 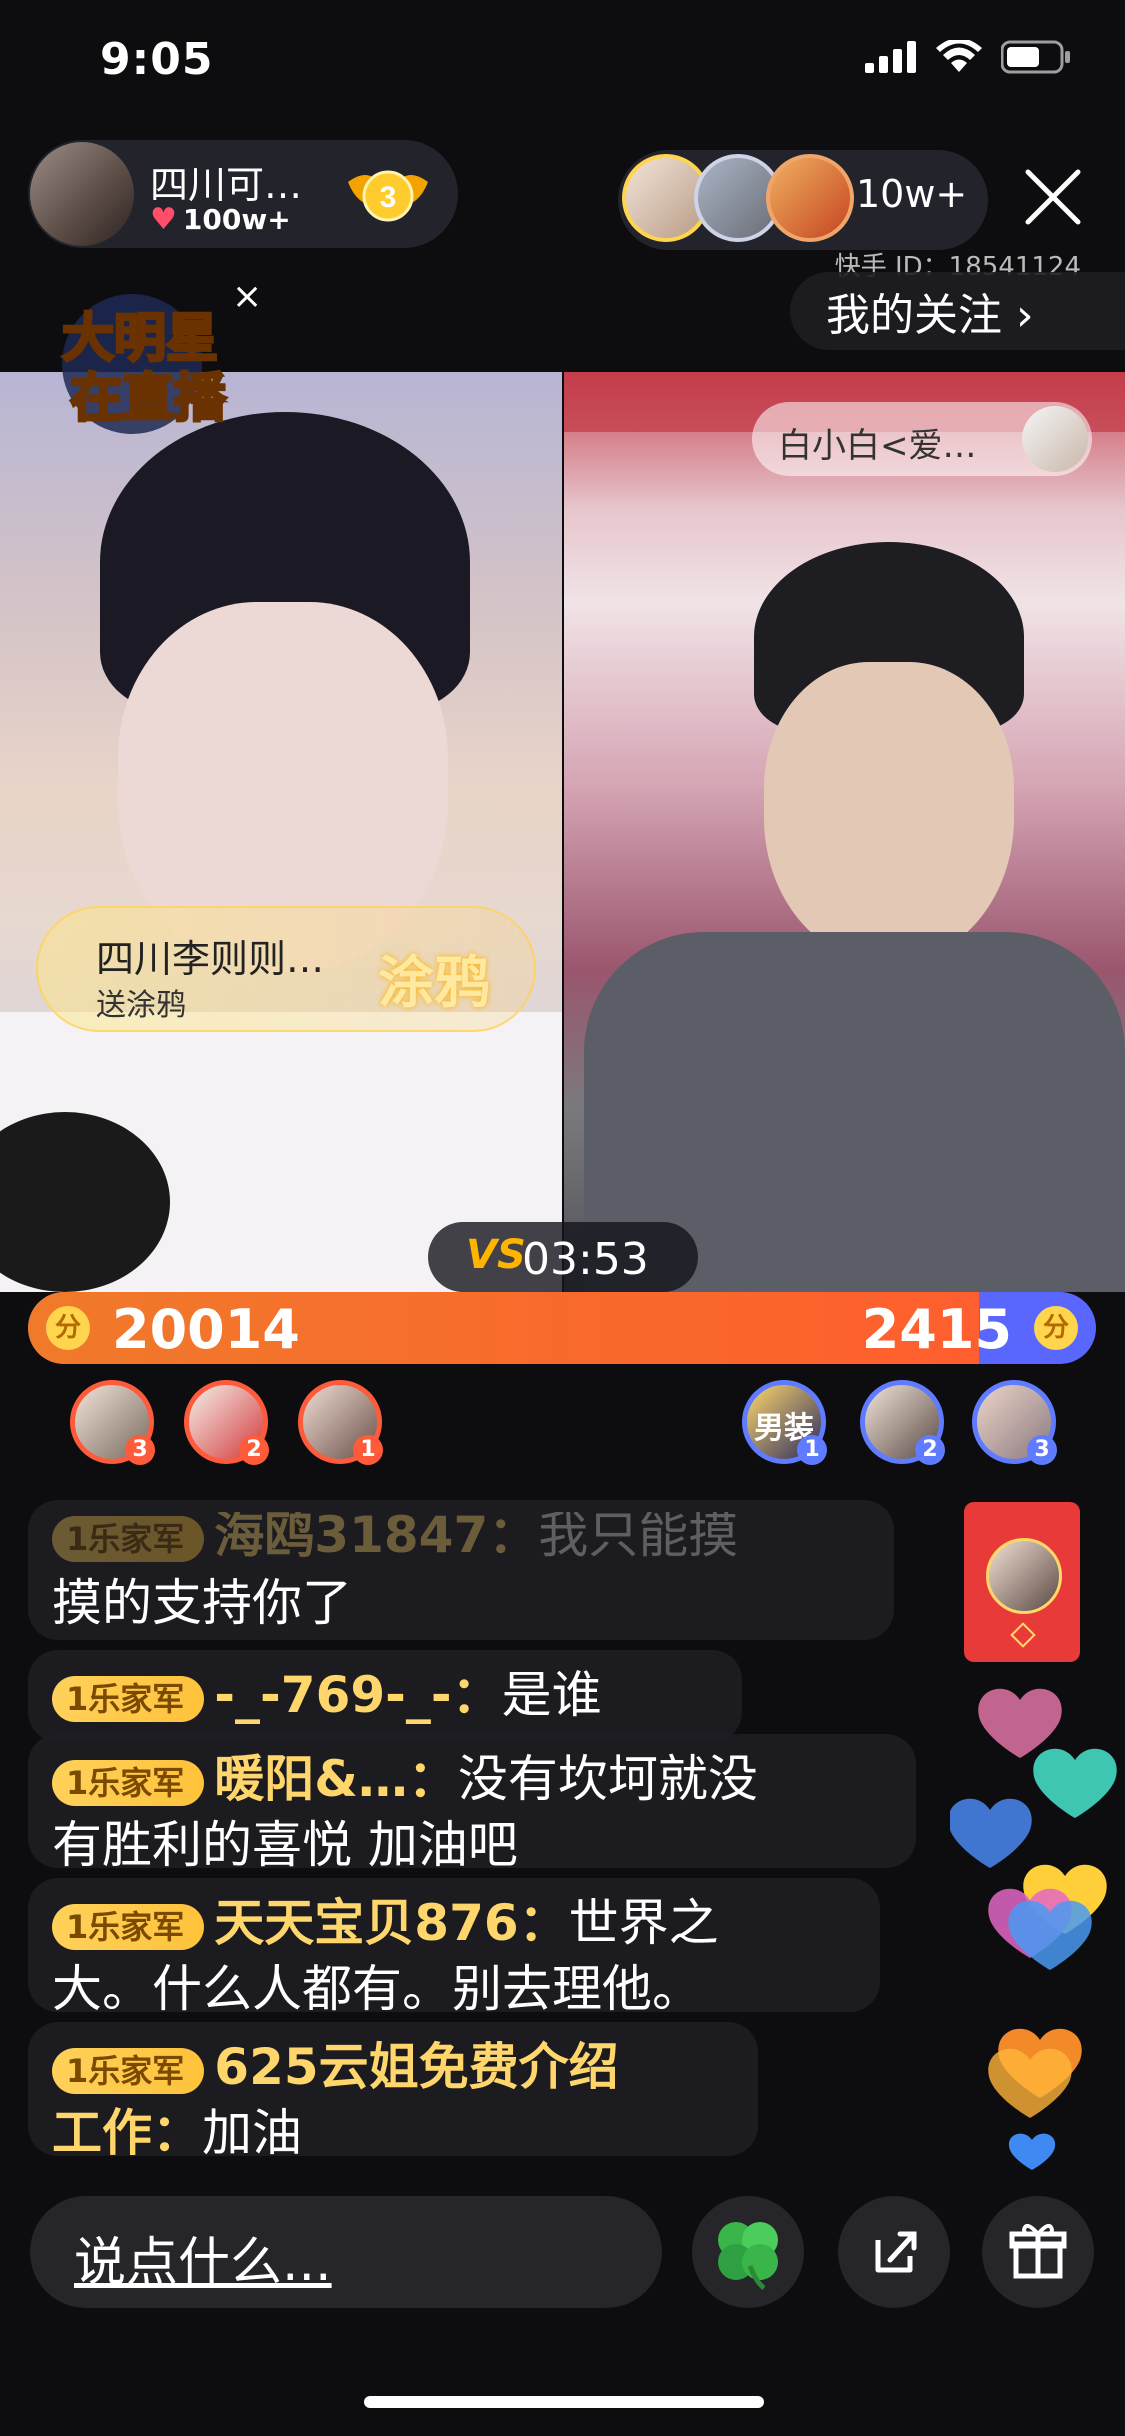 I want to click on vs-icon: VS, so click(x=496, y=1255).